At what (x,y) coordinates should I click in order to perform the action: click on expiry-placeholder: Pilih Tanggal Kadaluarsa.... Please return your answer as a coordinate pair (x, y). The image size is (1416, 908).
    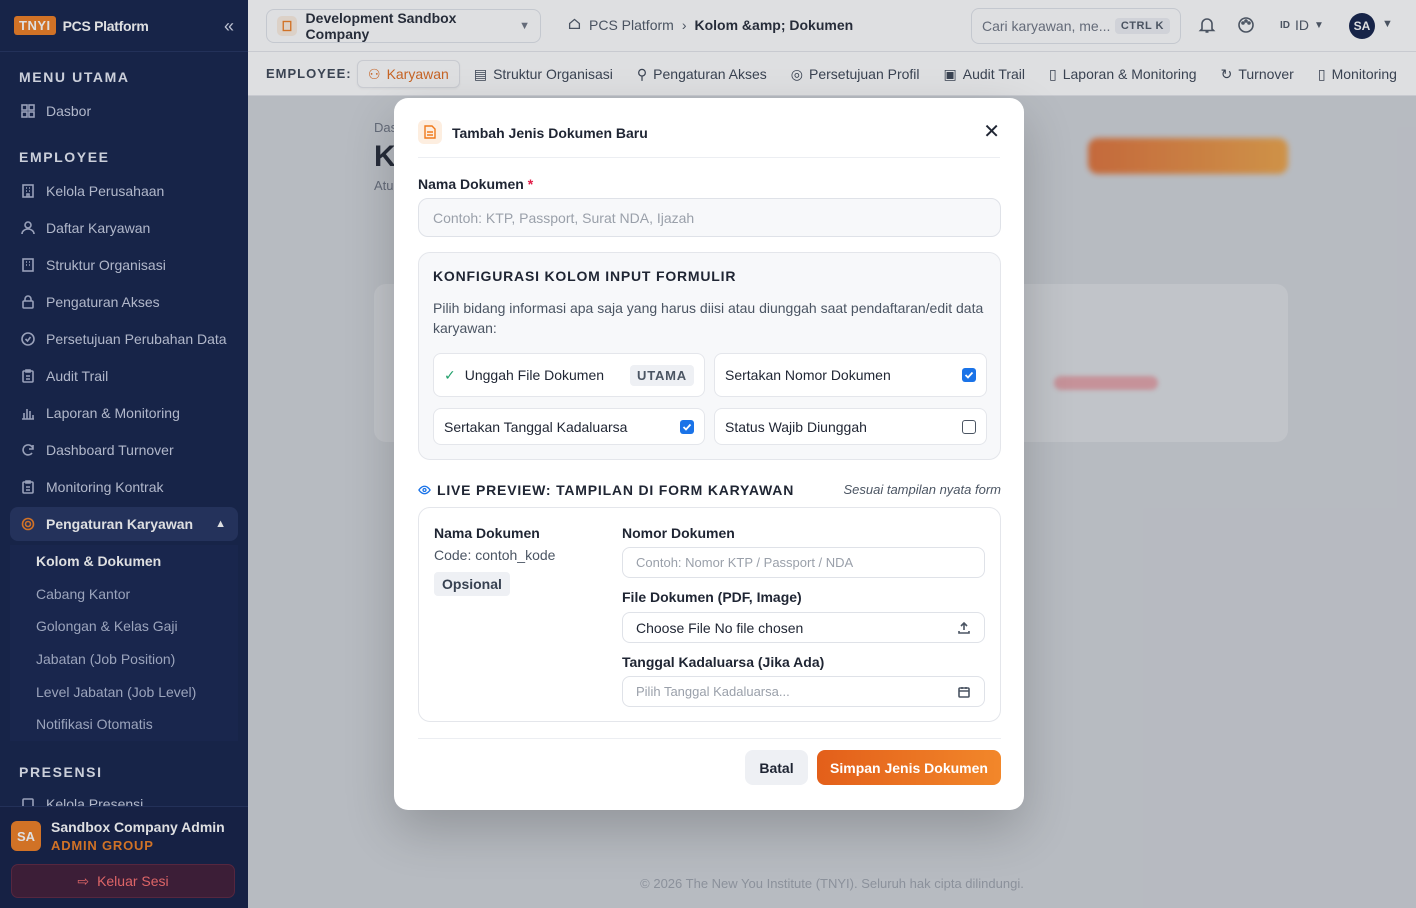
    Looking at the image, I should click on (713, 691).